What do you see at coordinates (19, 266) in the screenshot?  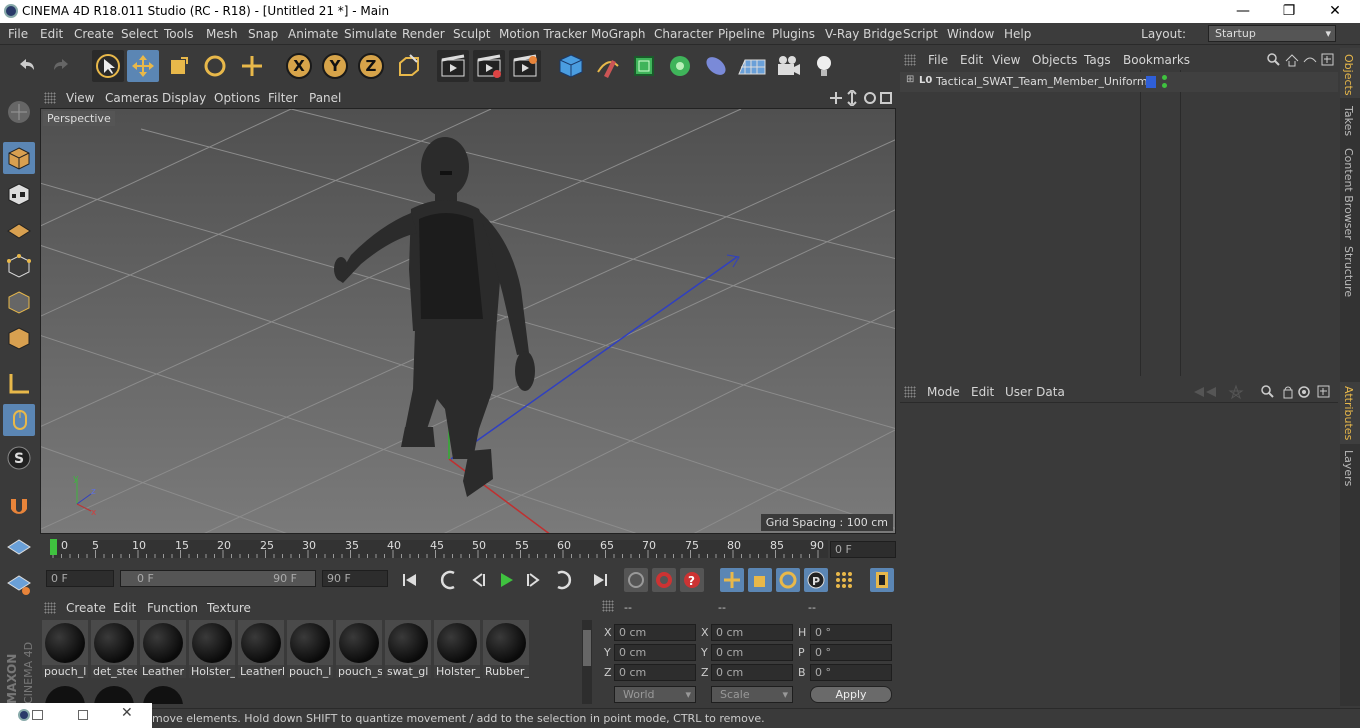 I see `points-mode-button` at bounding box center [19, 266].